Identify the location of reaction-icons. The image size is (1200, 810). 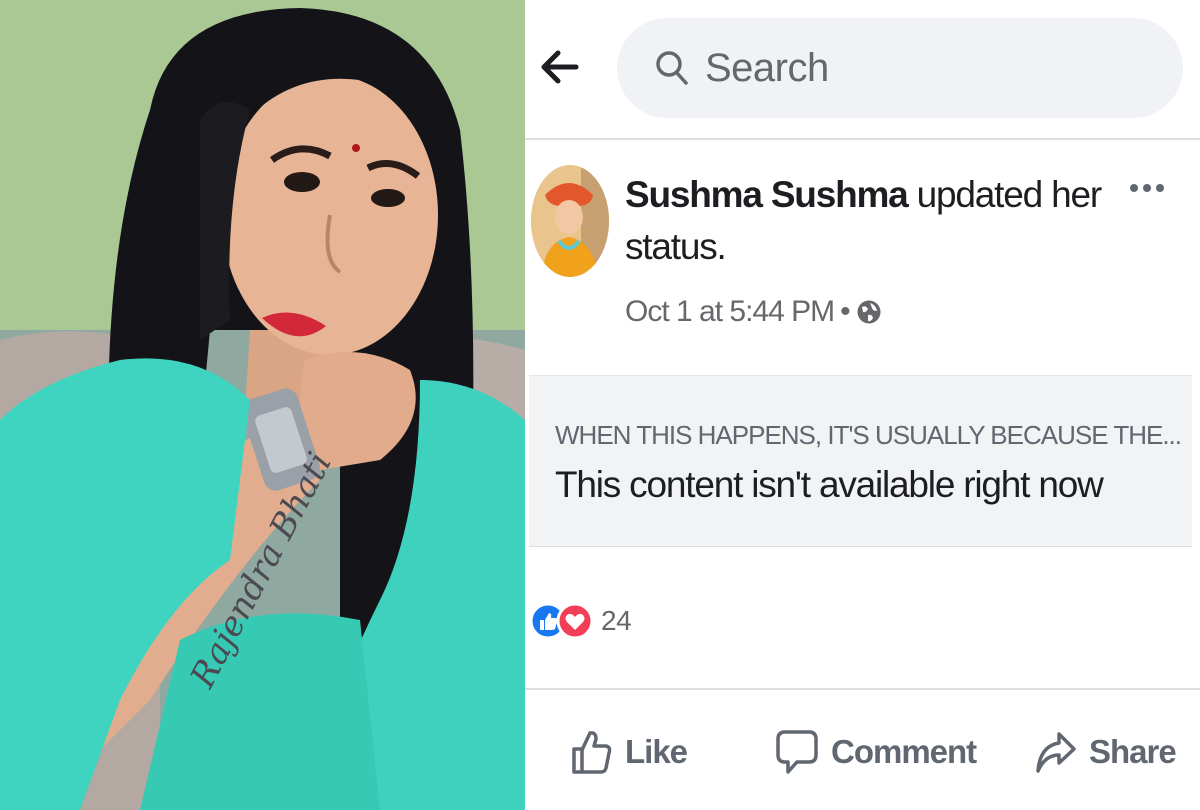
(561, 621).